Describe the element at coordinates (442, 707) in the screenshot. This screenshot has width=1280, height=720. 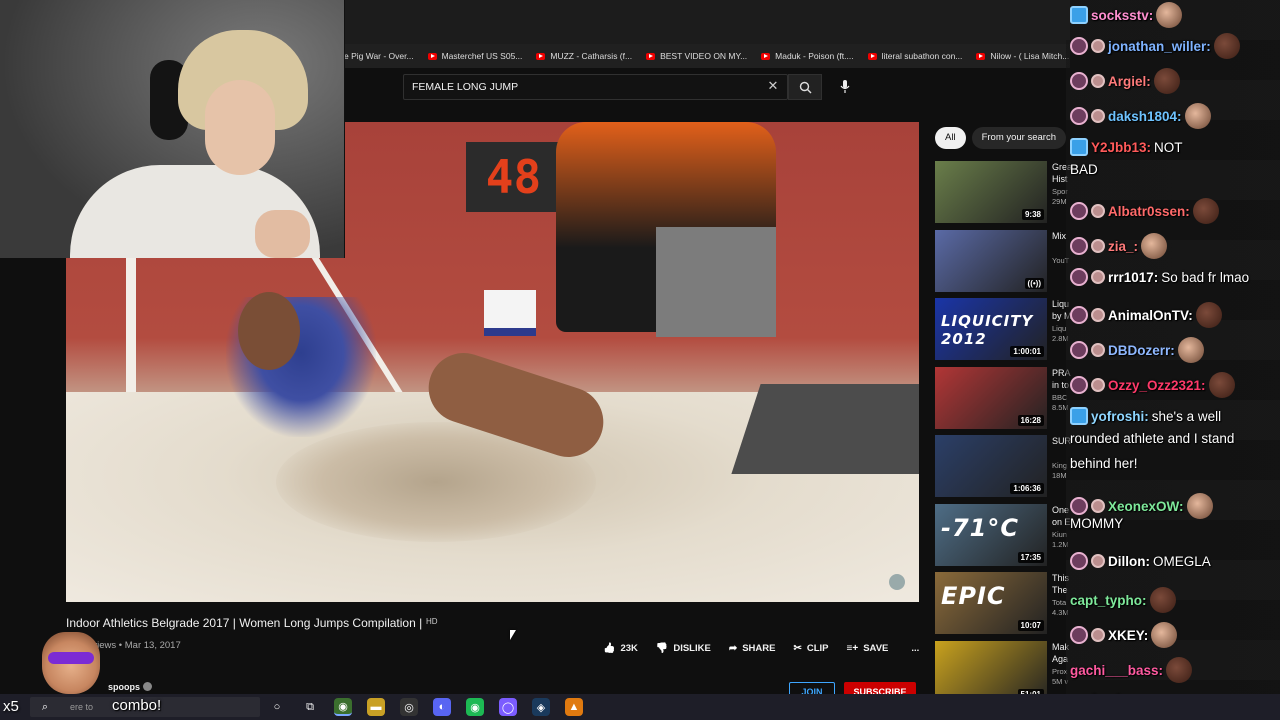
I see `discord-icon: ◐` at that location.